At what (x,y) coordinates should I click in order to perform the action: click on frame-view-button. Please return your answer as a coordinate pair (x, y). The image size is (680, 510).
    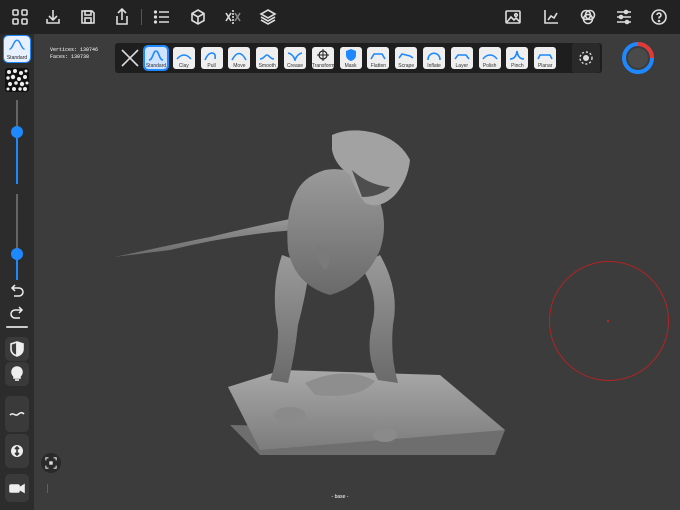
    Looking at the image, I should click on (51, 463).